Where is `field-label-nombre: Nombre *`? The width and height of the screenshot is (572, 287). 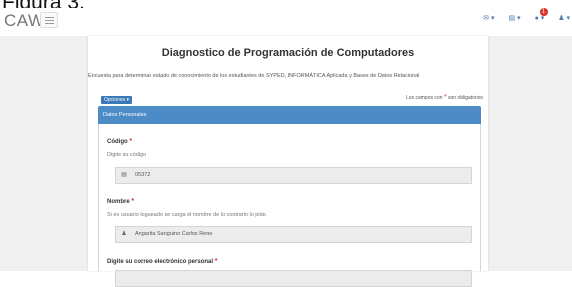 field-label-nombre: Nombre * is located at coordinates (120, 201).